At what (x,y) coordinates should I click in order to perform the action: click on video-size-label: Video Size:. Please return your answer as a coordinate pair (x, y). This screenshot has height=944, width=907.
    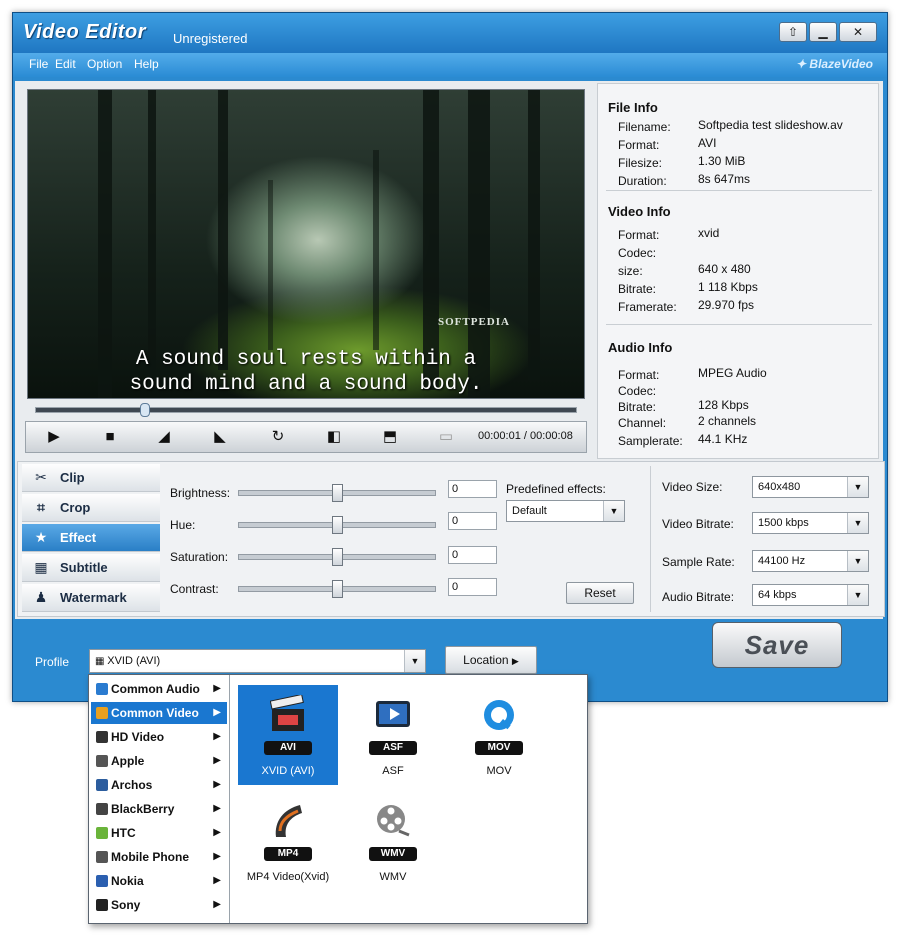
    Looking at the image, I should click on (692, 487).